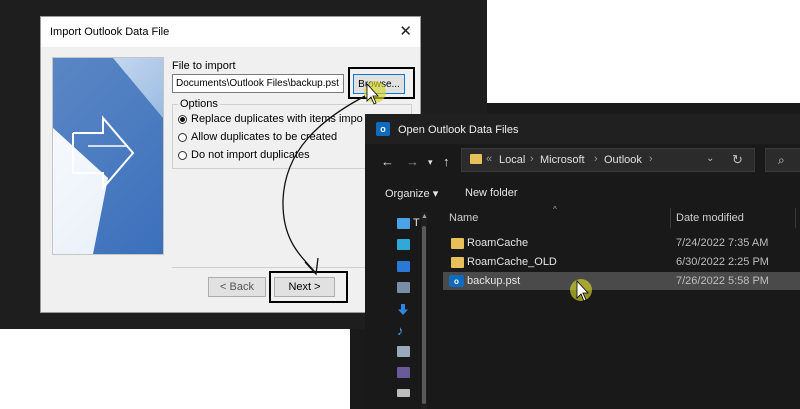 The image size is (800, 409). I want to click on address-dropdown-icon: ⌄, so click(710, 158).